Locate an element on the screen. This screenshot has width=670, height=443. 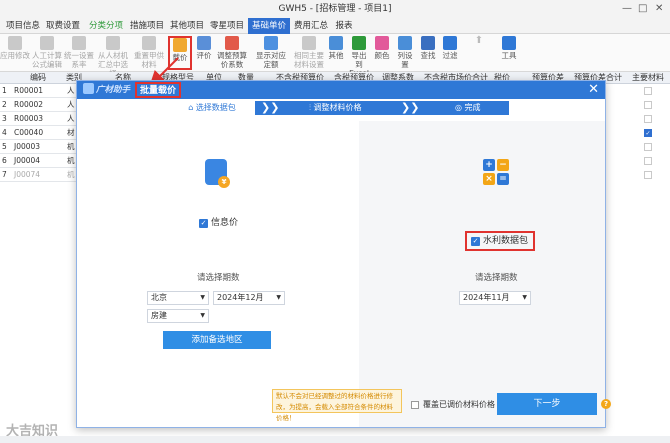
other-button: 其他 is located at coordinates (336, 53).